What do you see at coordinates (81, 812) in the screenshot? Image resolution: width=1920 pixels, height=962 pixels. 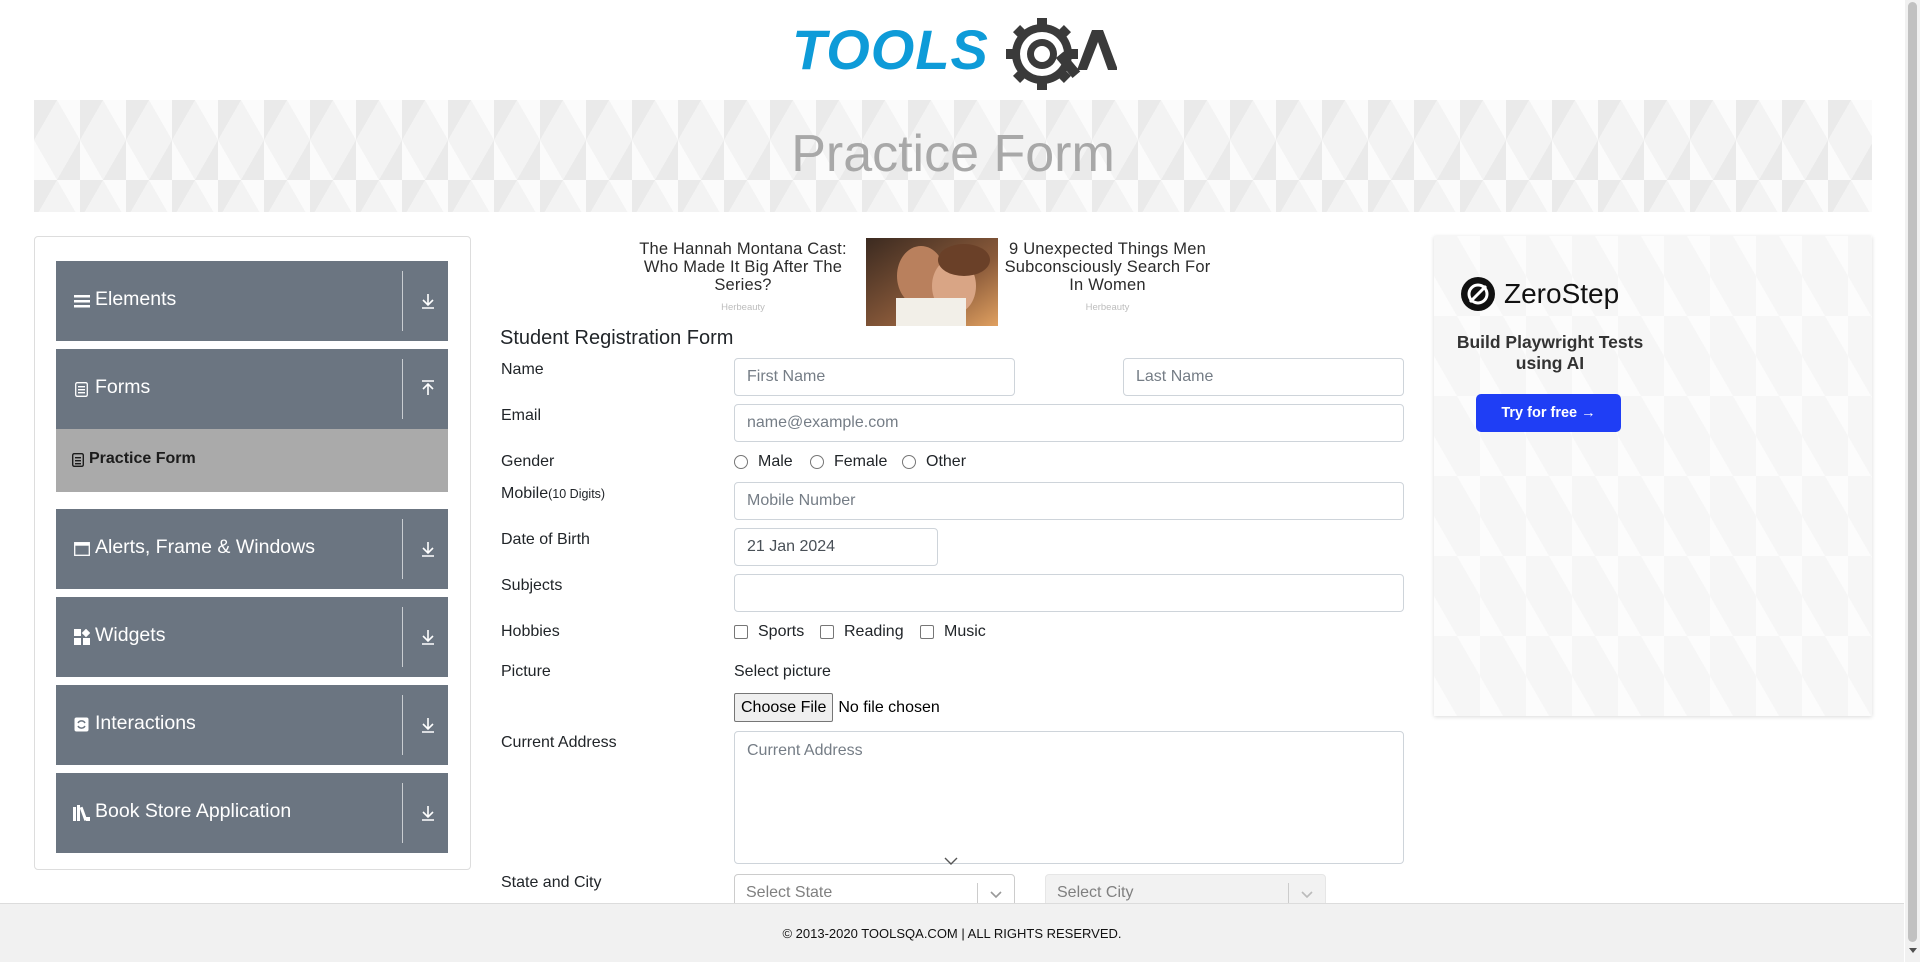 I see `books-icon` at bounding box center [81, 812].